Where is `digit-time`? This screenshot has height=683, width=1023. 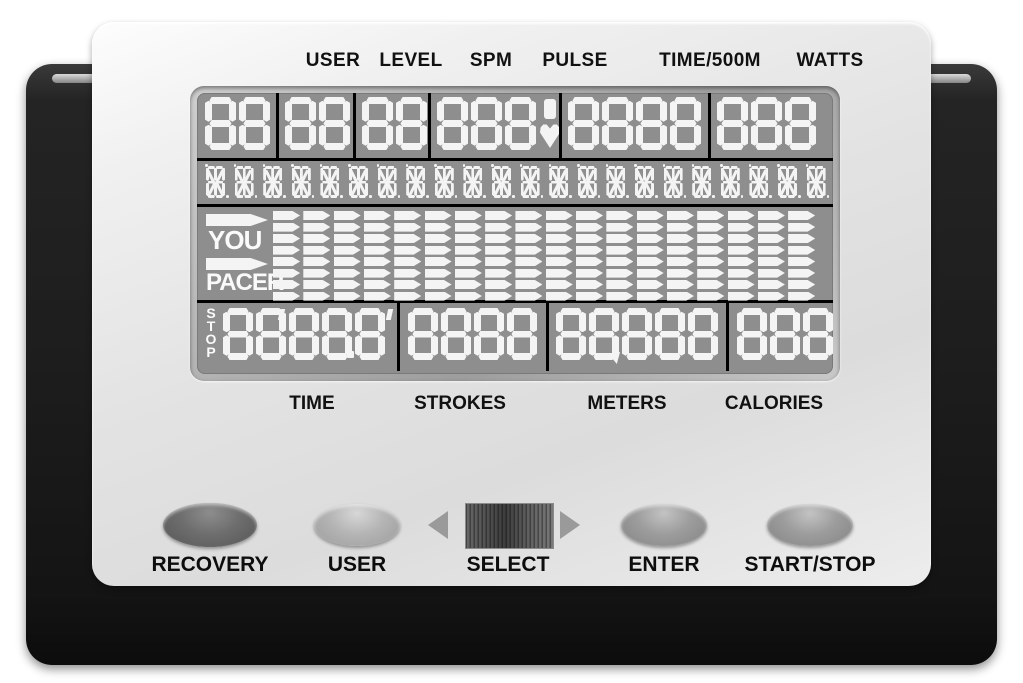
digit-time is located at coordinates (238, 334).